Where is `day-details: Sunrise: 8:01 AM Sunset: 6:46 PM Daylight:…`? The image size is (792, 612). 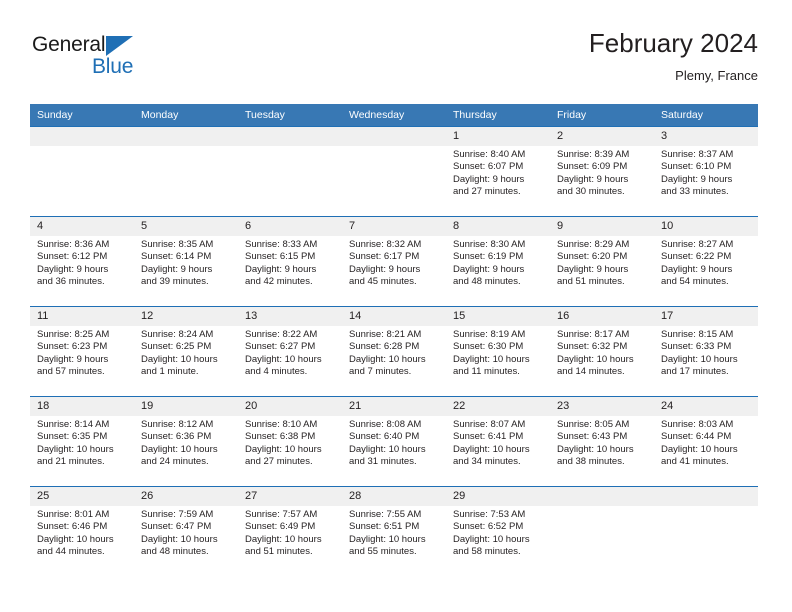 day-details: Sunrise: 8:01 AM Sunset: 6:46 PM Daylight:… is located at coordinates (82, 532).